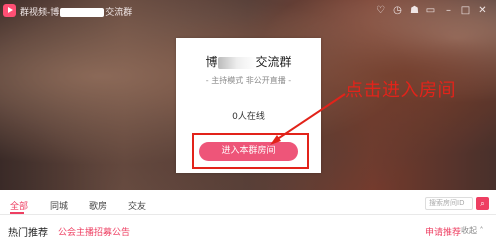 This screenshot has height=242, width=496. I want to click on active-tab-indicator, so click(17, 213).